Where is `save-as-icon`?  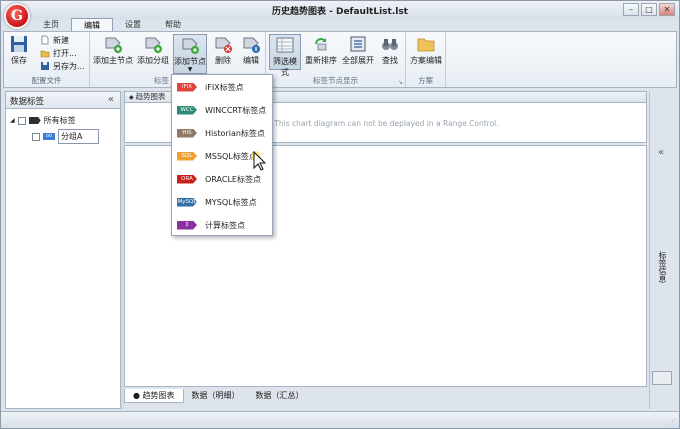
save-as-icon is located at coordinates (45, 66).